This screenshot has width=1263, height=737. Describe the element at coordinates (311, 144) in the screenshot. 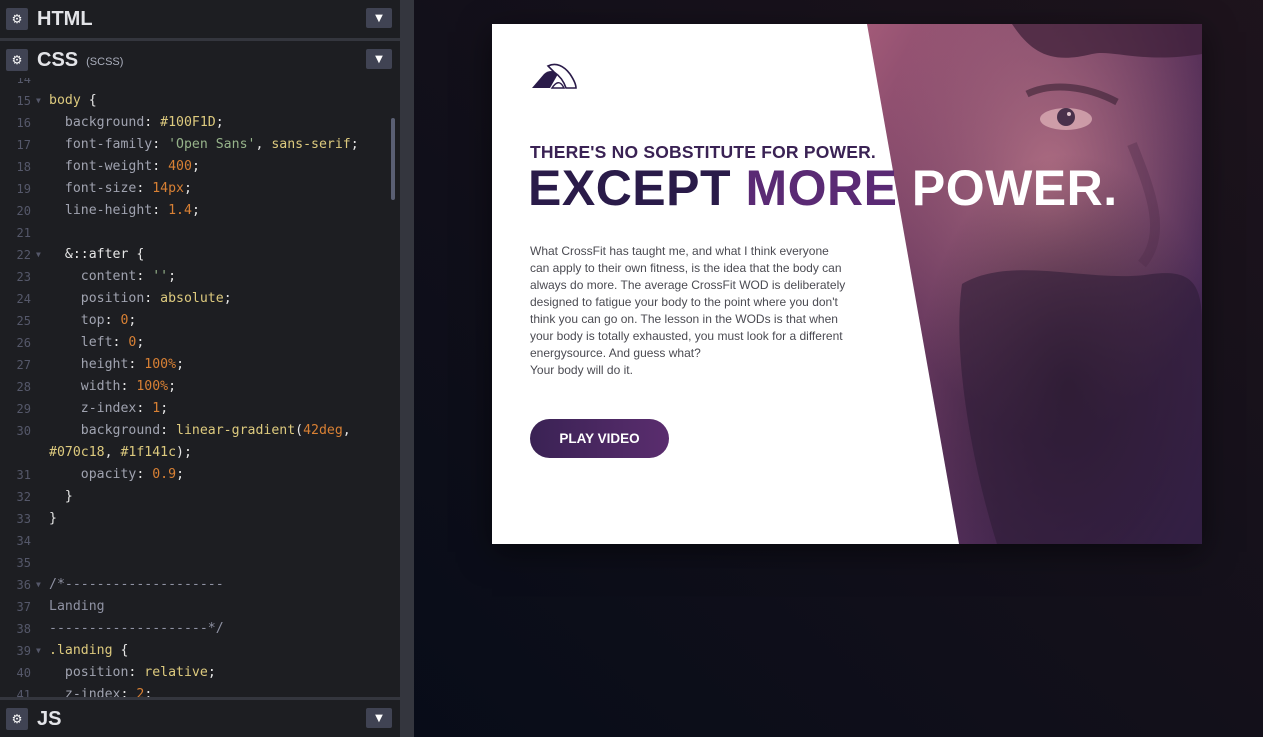

I see `code-token: sans-serif` at that location.